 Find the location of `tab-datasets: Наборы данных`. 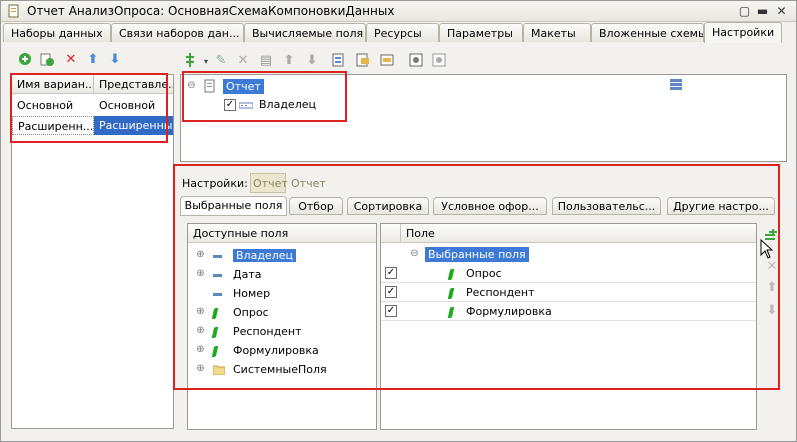

tab-datasets: Наборы данных is located at coordinates (57, 32).